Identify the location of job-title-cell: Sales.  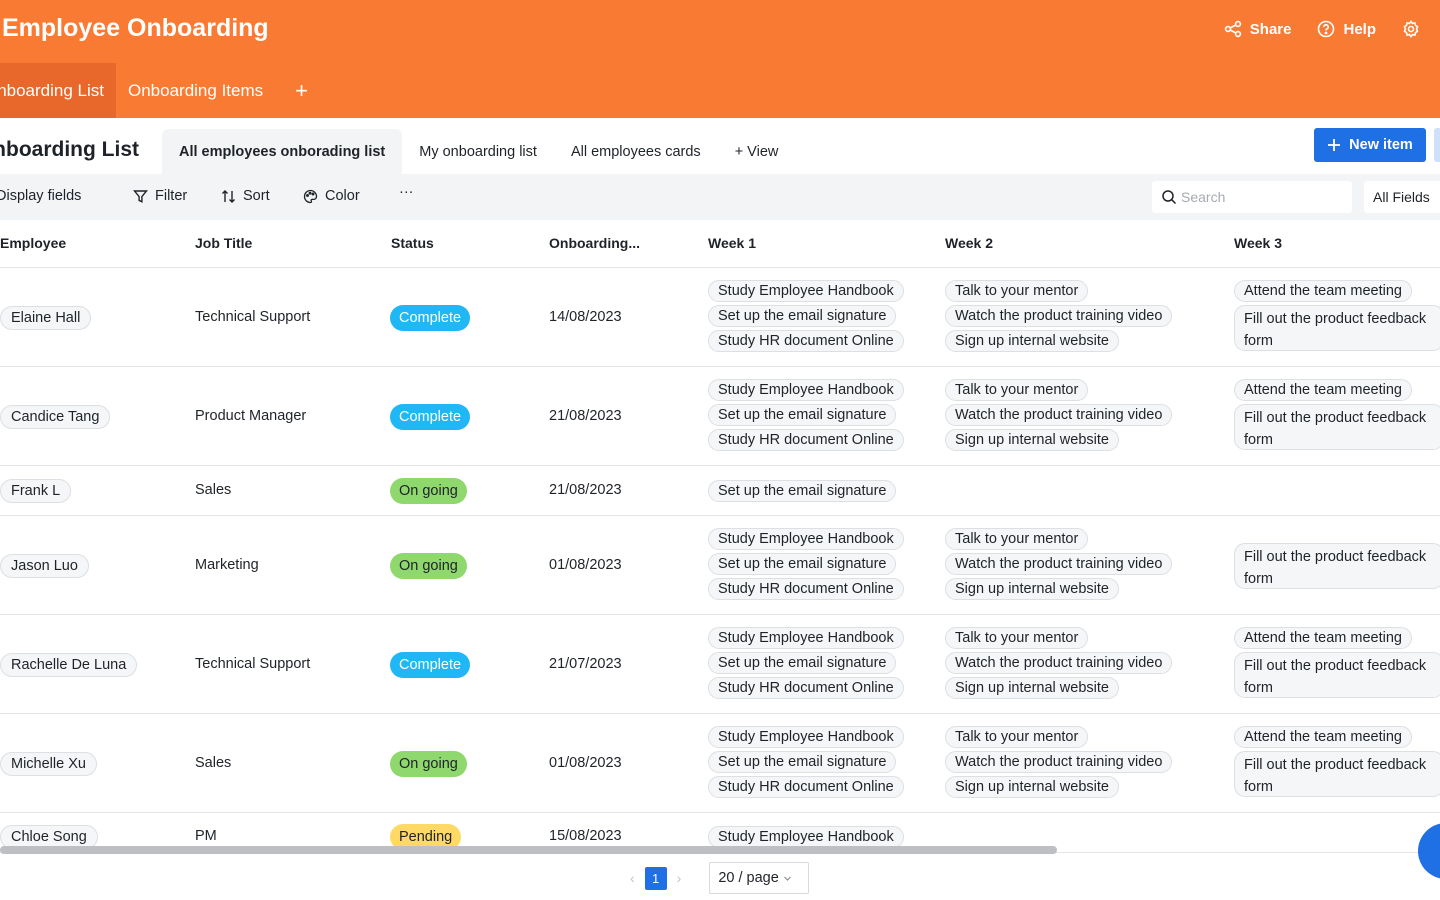
(213, 763).